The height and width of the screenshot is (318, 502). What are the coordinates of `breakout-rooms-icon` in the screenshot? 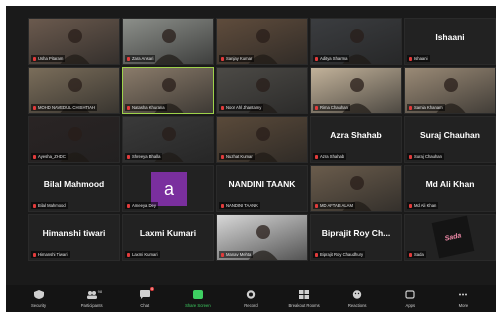 It's located at (304, 295).